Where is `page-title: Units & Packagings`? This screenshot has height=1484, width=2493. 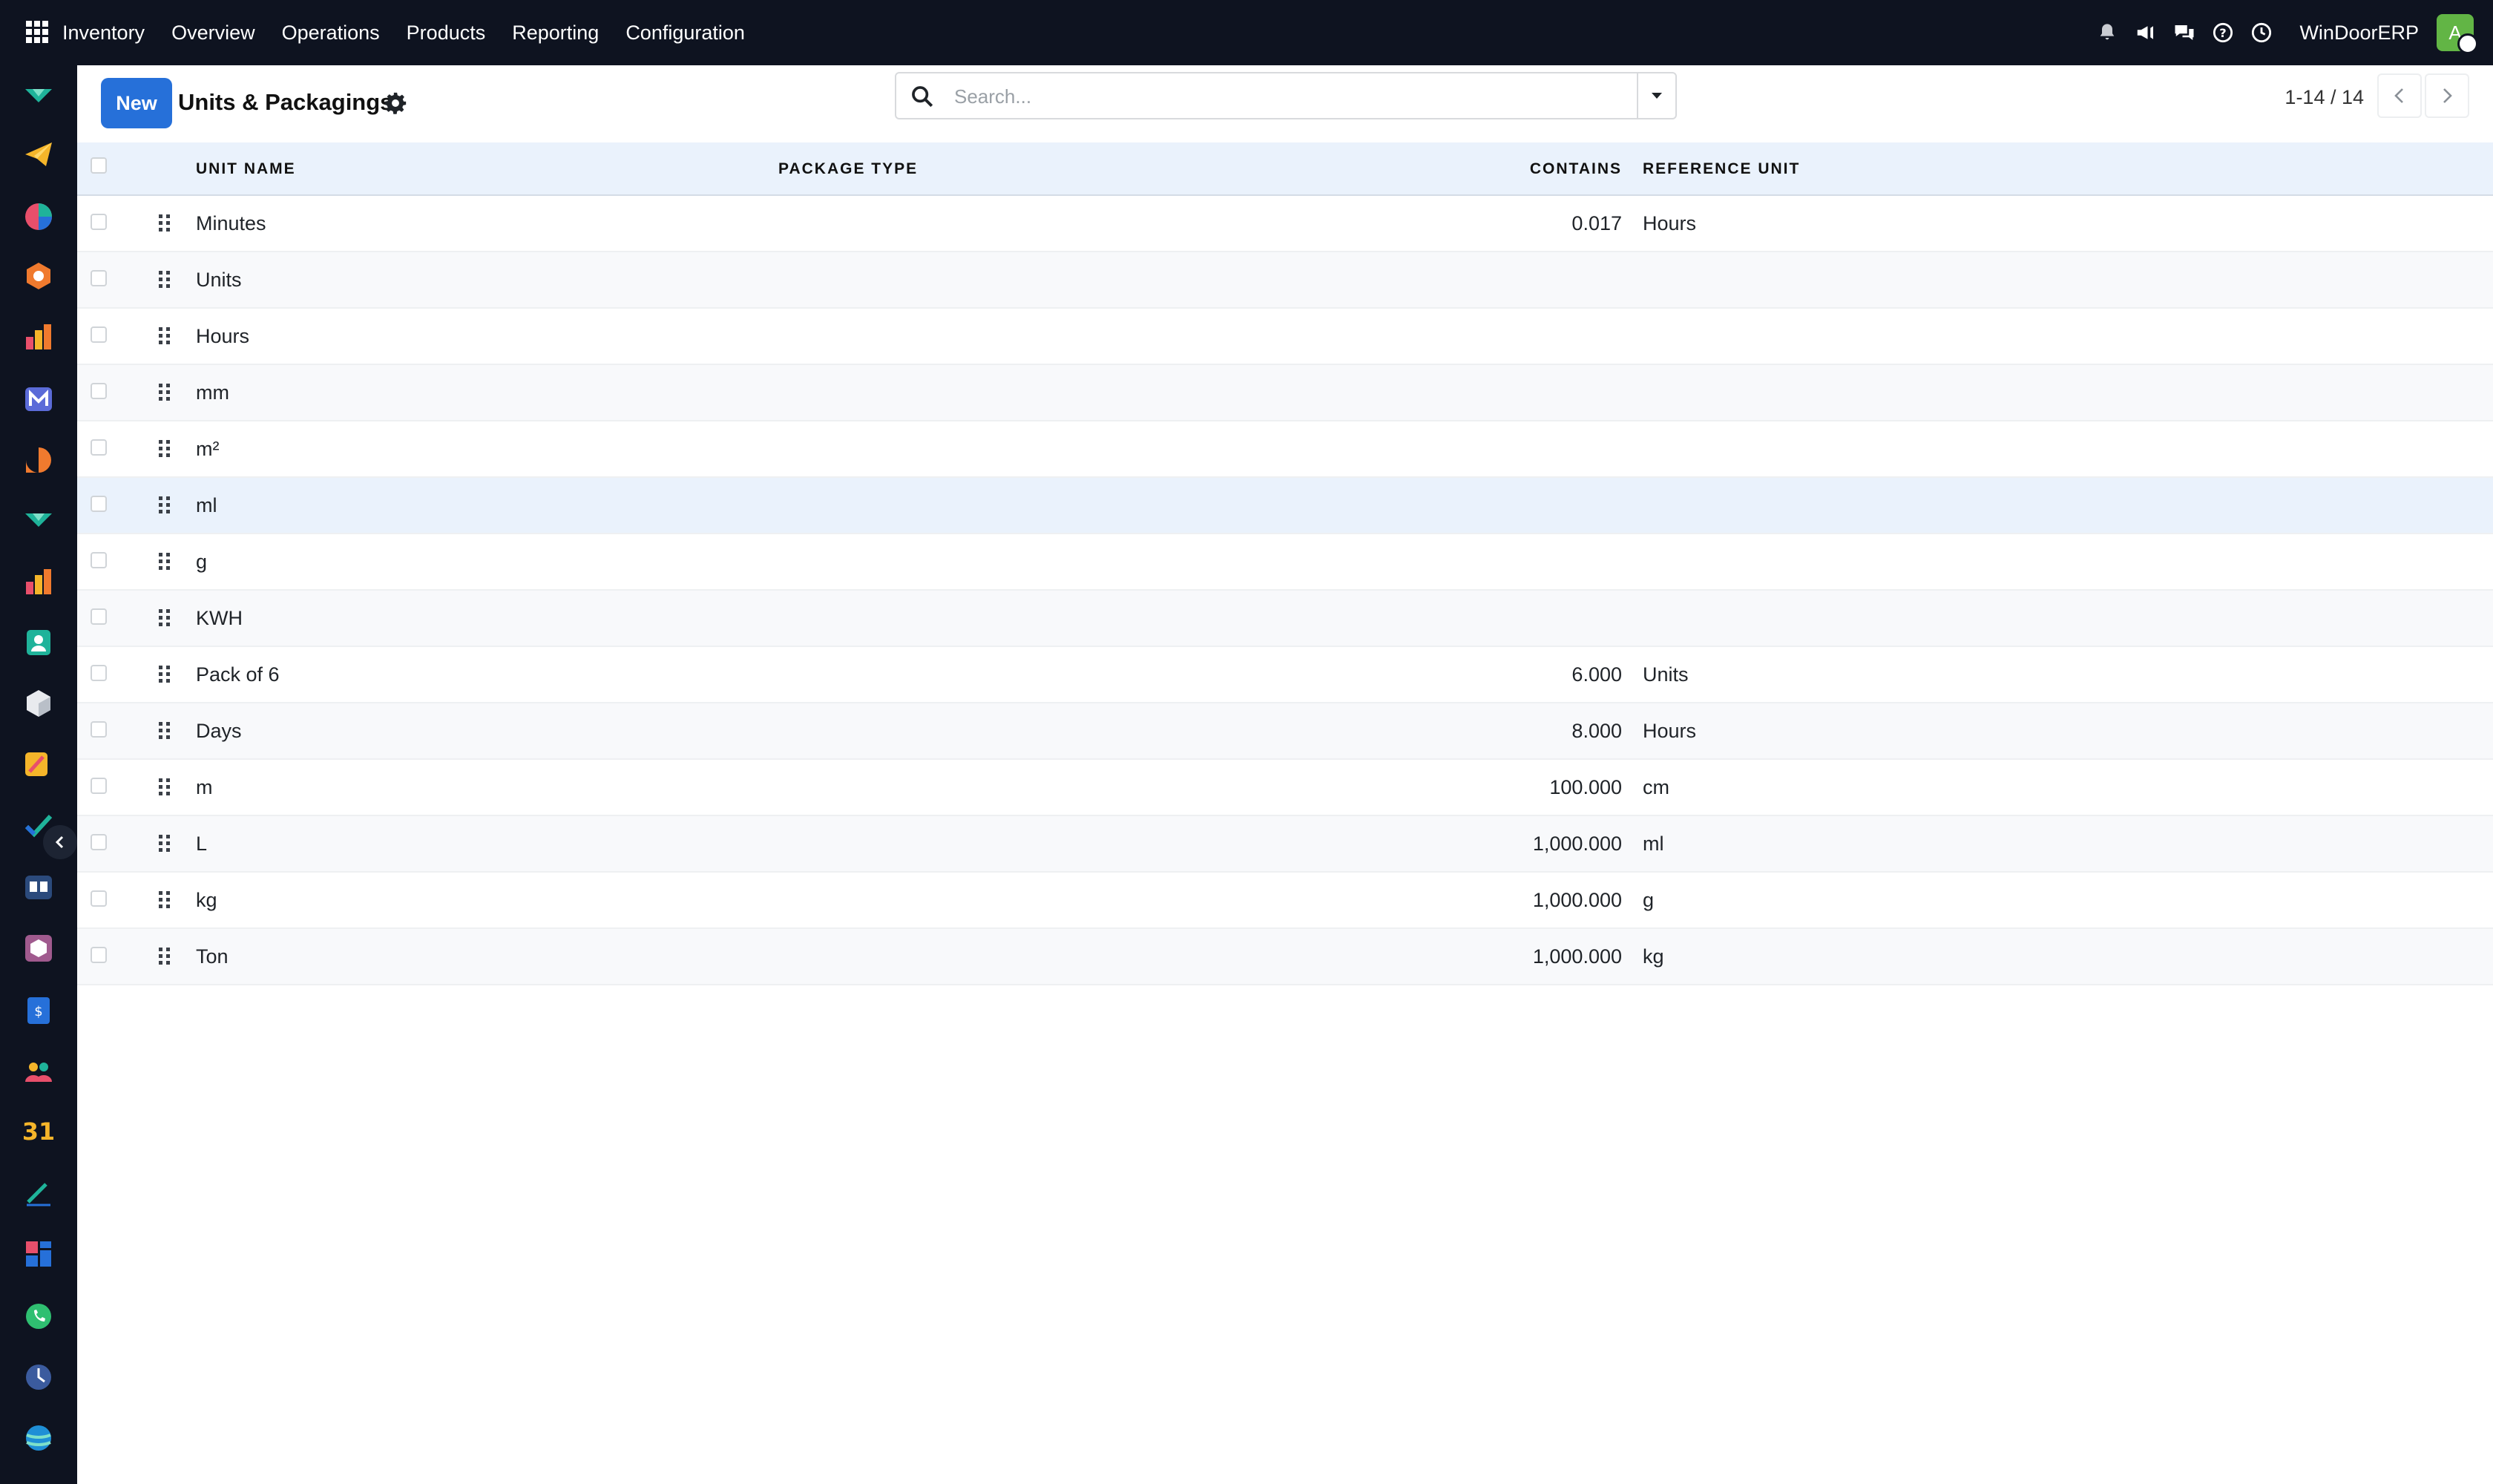
page-title: Units & Packagings is located at coordinates (285, 102).